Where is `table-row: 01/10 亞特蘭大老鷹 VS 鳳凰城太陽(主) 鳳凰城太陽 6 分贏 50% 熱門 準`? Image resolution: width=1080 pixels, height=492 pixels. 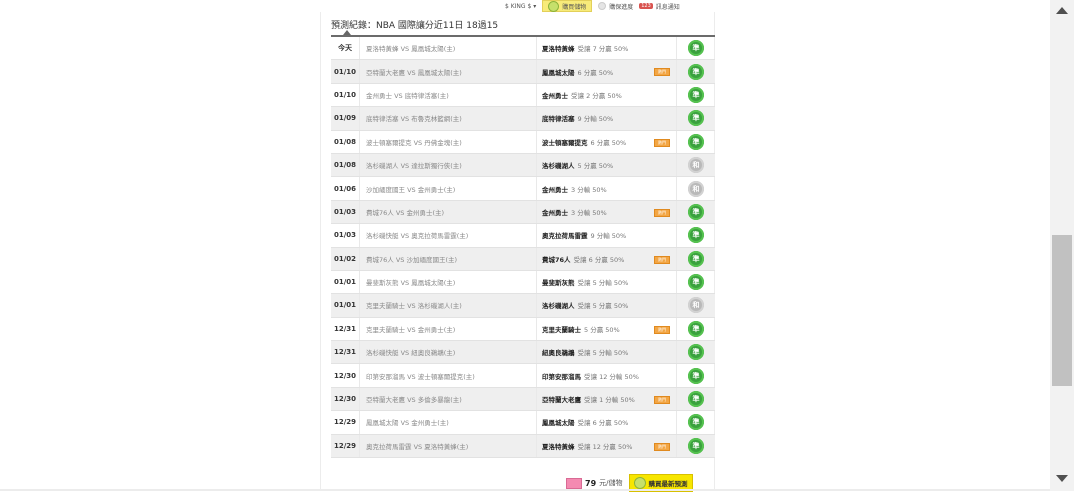 table-row: 01/10 亞特蘭大老鷹 VS 鳳凰城太陽(主) 鳳凰城太陽 6 分贏 50% 熱門 準 is located at coordinates (523, 71).